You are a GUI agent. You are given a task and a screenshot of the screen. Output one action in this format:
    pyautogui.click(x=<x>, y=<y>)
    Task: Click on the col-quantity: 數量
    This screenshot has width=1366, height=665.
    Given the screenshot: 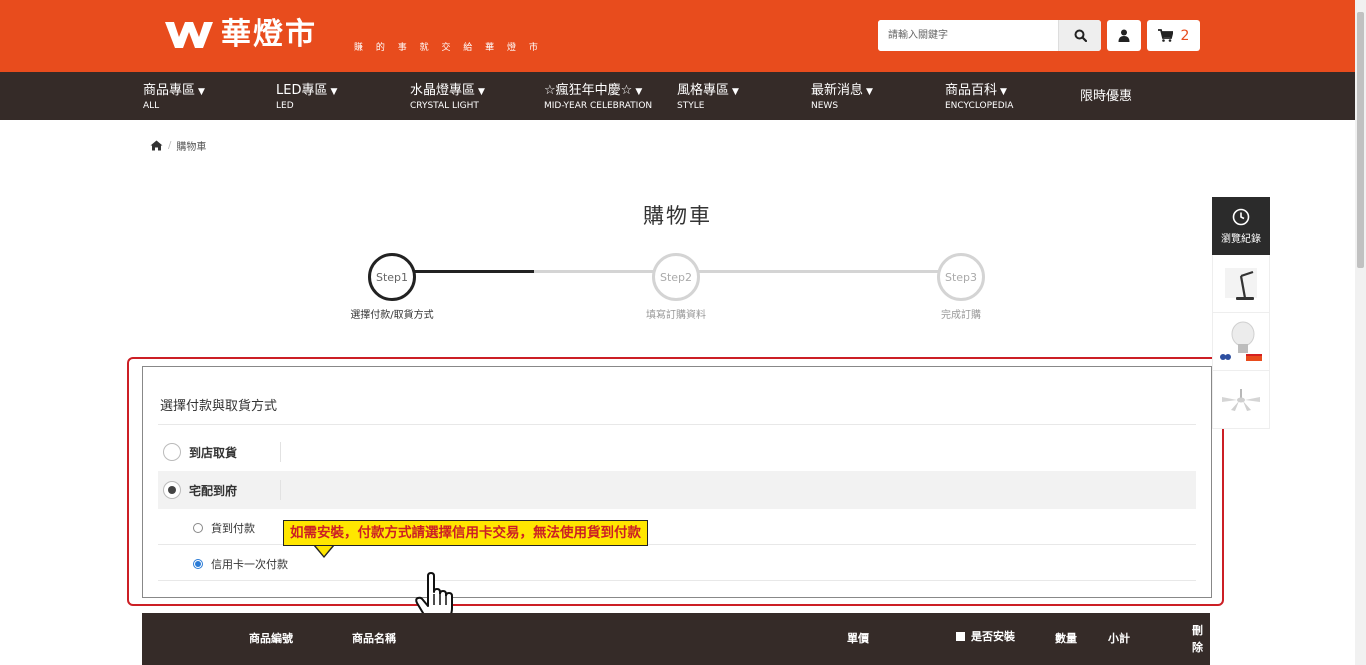 What is the action you would take?
    pyautogui.click(x=1066, y=638)
    